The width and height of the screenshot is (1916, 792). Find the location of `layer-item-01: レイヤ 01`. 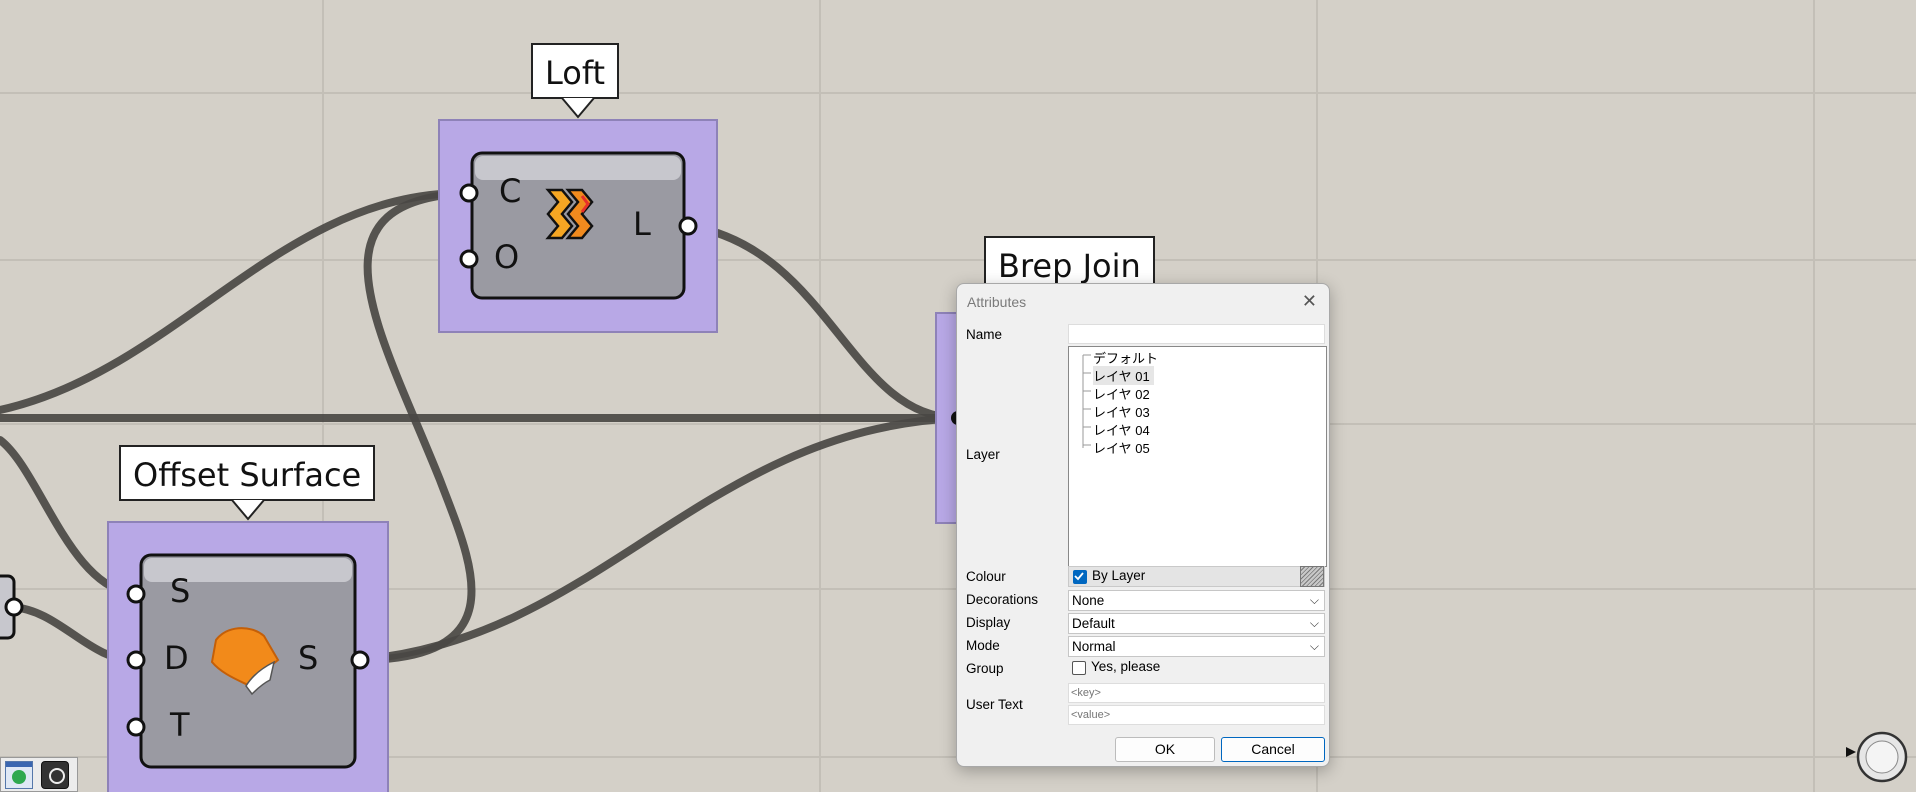

layer-item-01: レイヤ 01 is located at coordinates (1123, 375).